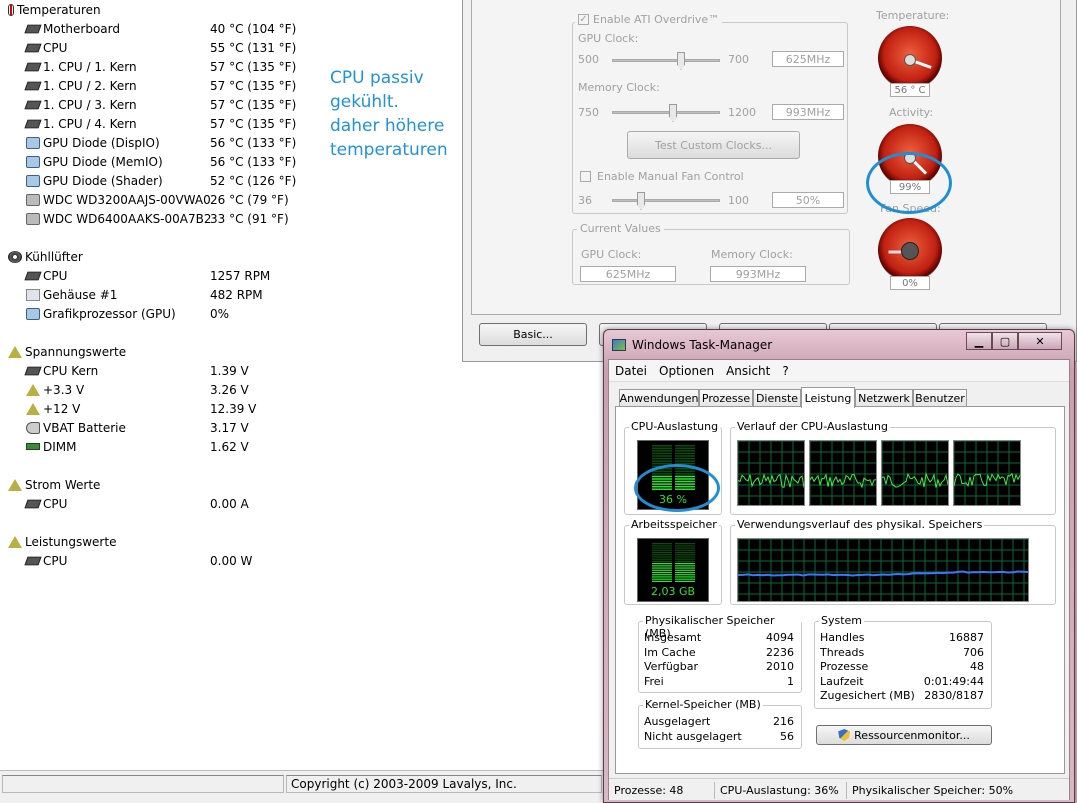  What do you see at coordinates (608, 38) in the screenshot?
I see `gpu-clock-label: GPU Clock:` at bounding box center [608, 38].